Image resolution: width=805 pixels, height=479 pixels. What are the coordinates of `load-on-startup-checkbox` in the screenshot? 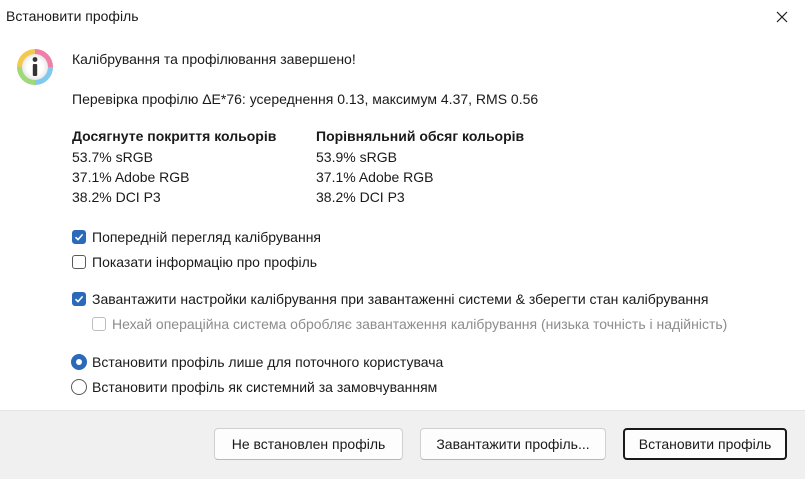 It's located at (79, 299).